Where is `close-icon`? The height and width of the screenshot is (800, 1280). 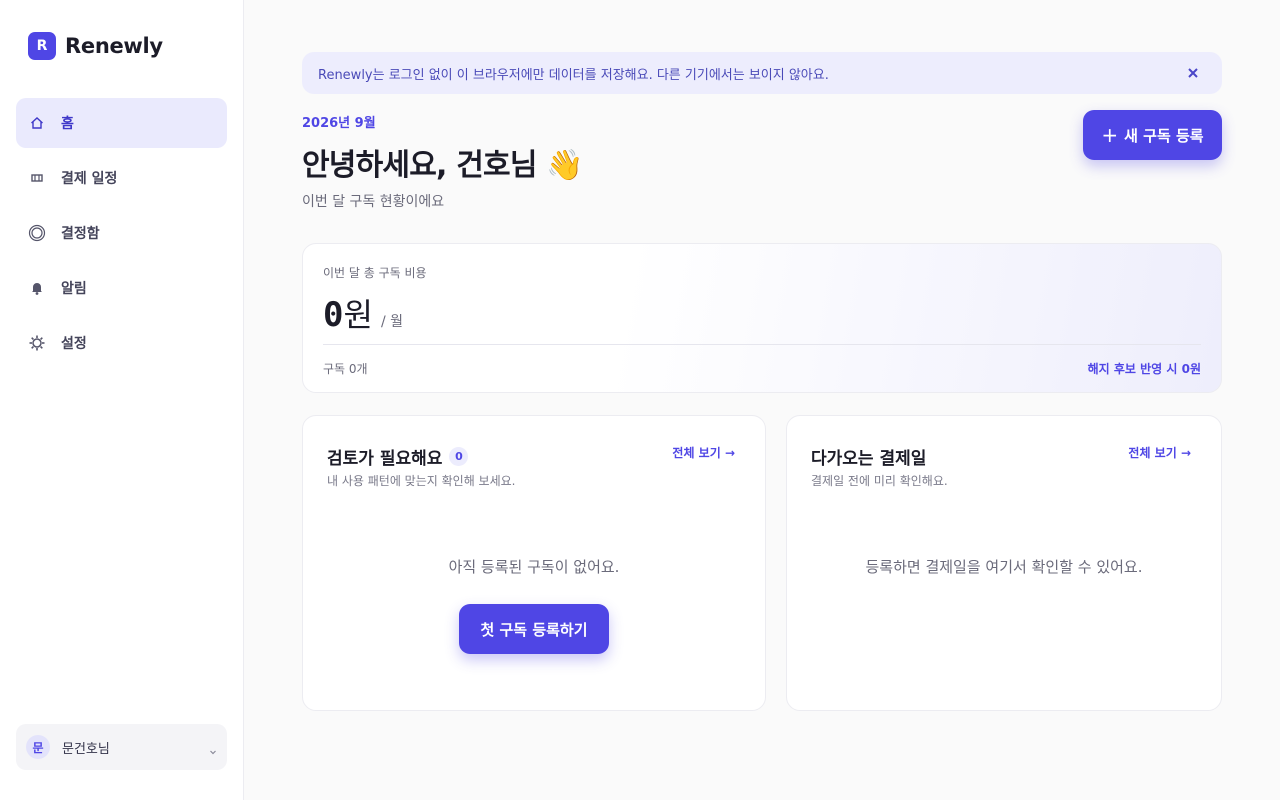 close-icon is located at coordinates (1193, 74).